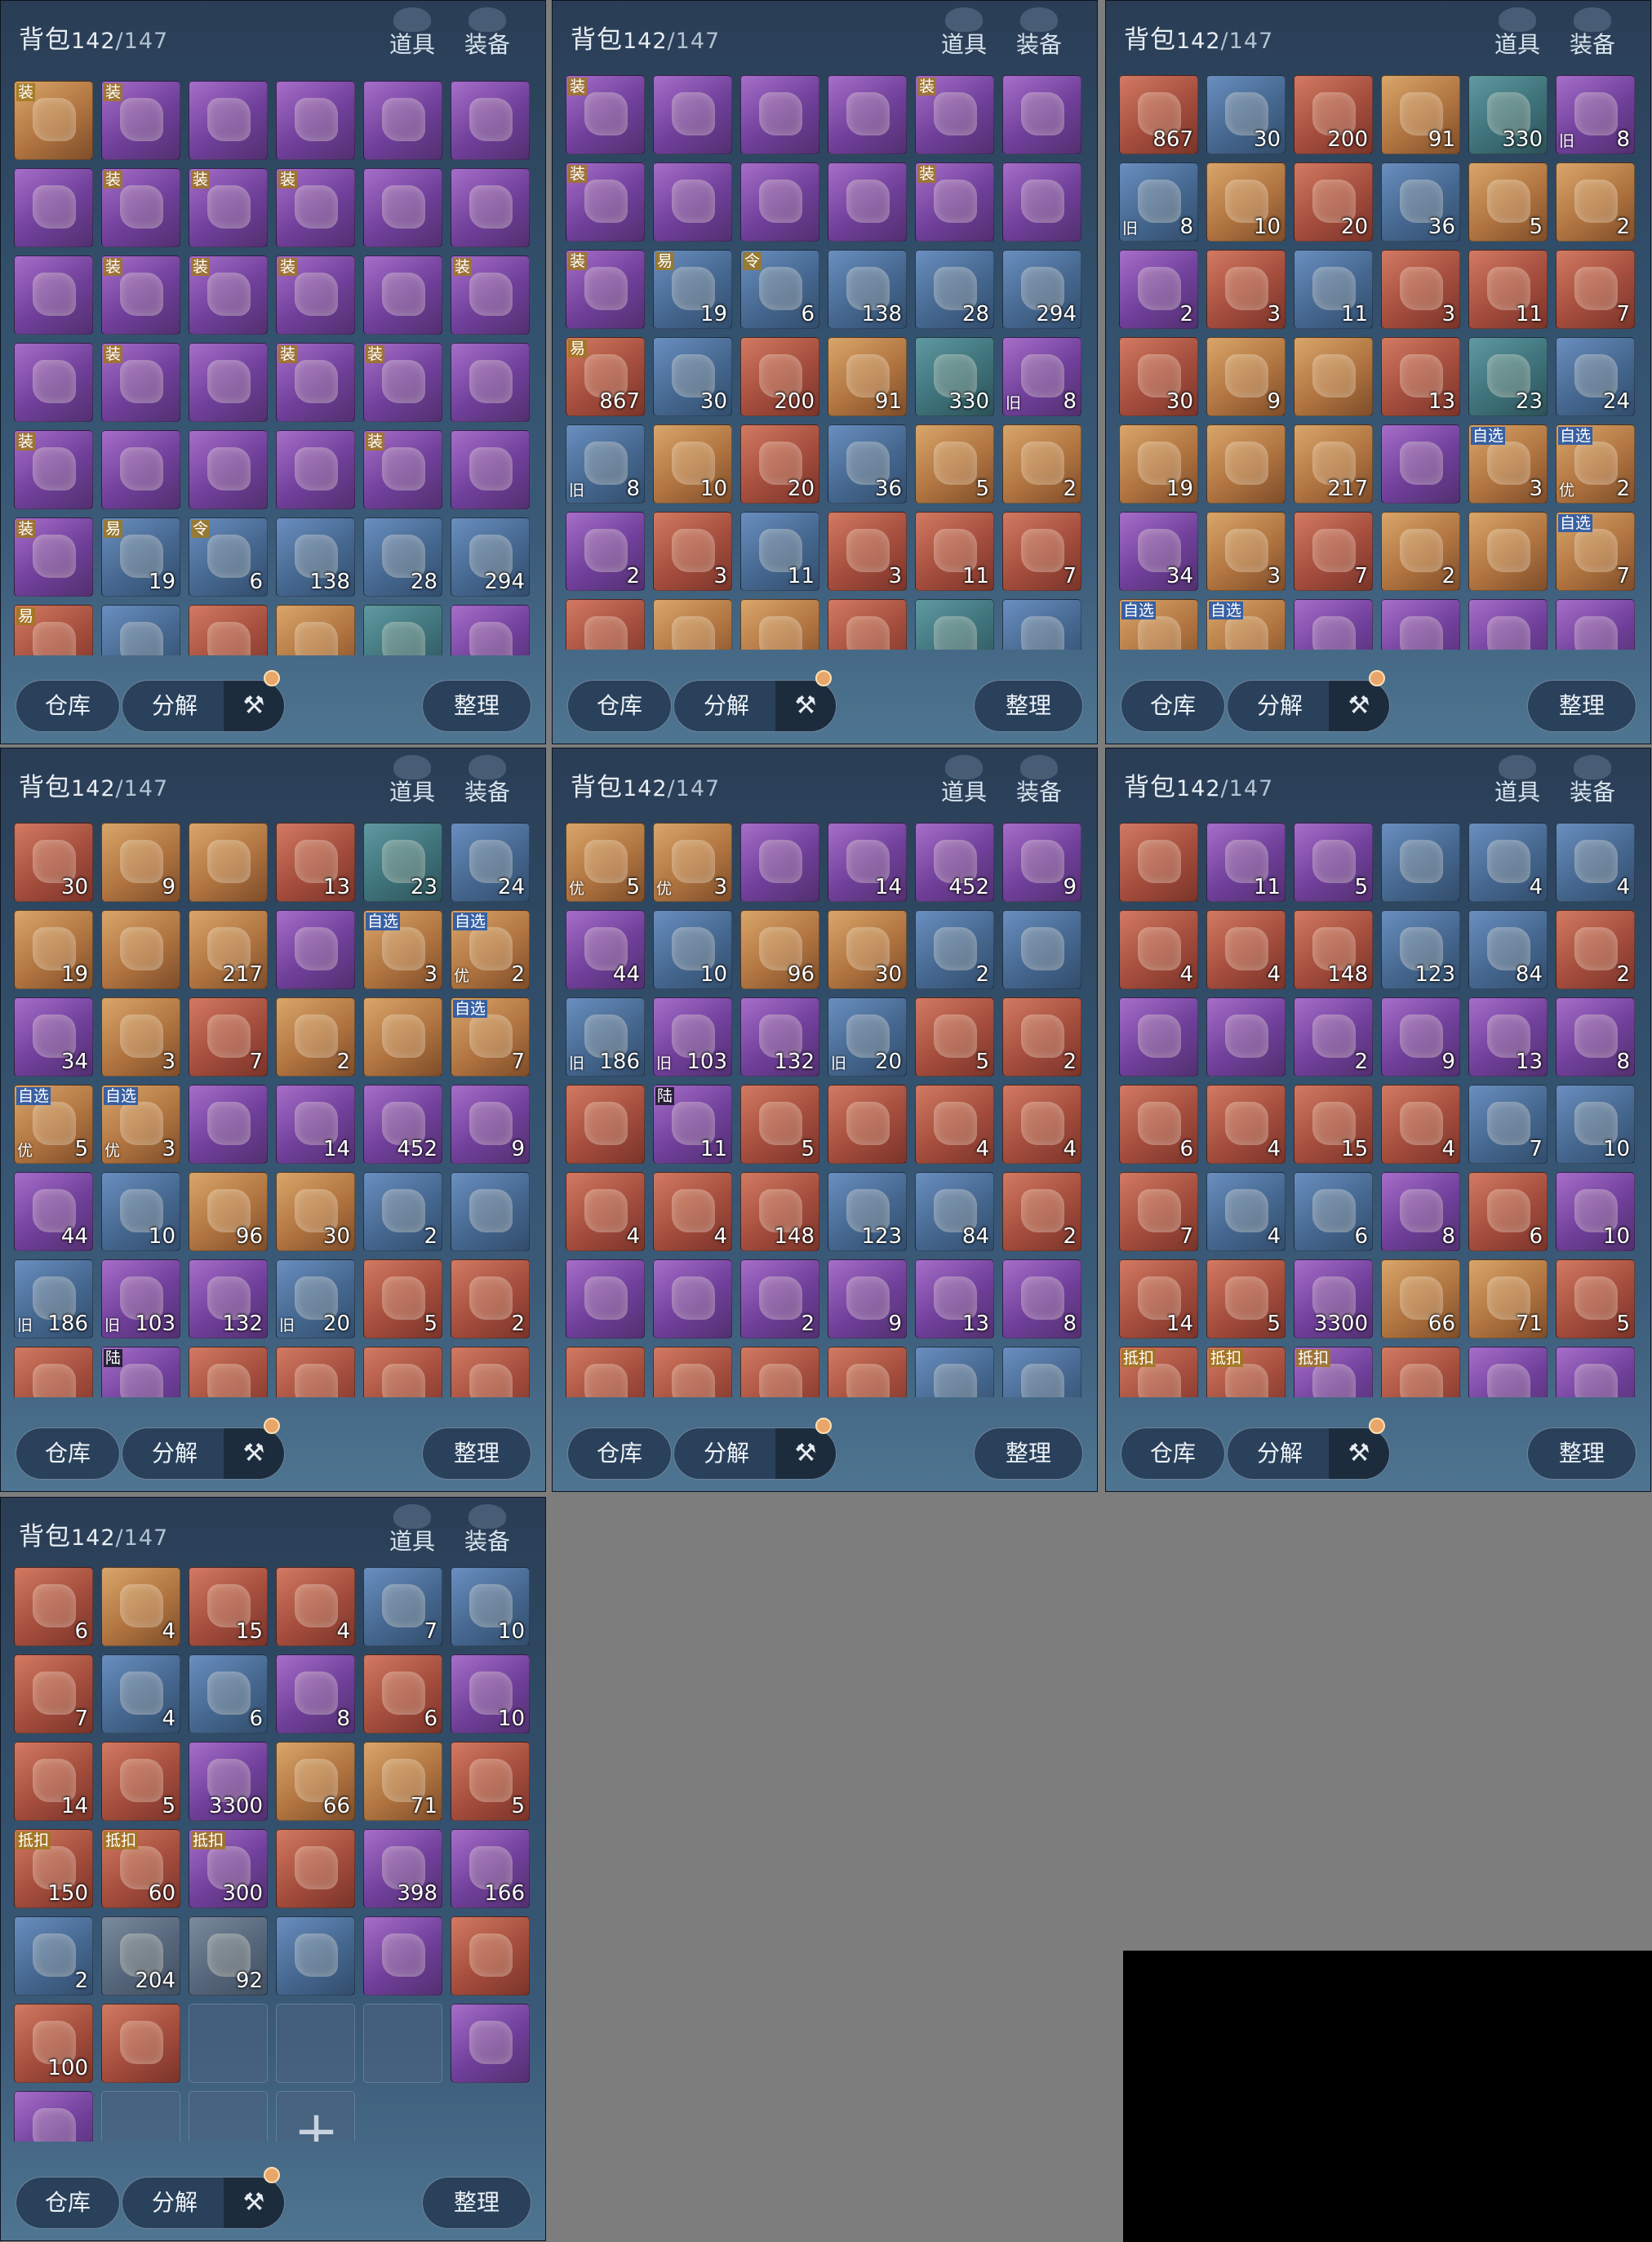 This screenshot has height=2242, width=1652. What do you see at coordinates (53, 1868) in the screenshot?
I see `item-slot: 抵扣 150` at bounding box center [53, 1868].